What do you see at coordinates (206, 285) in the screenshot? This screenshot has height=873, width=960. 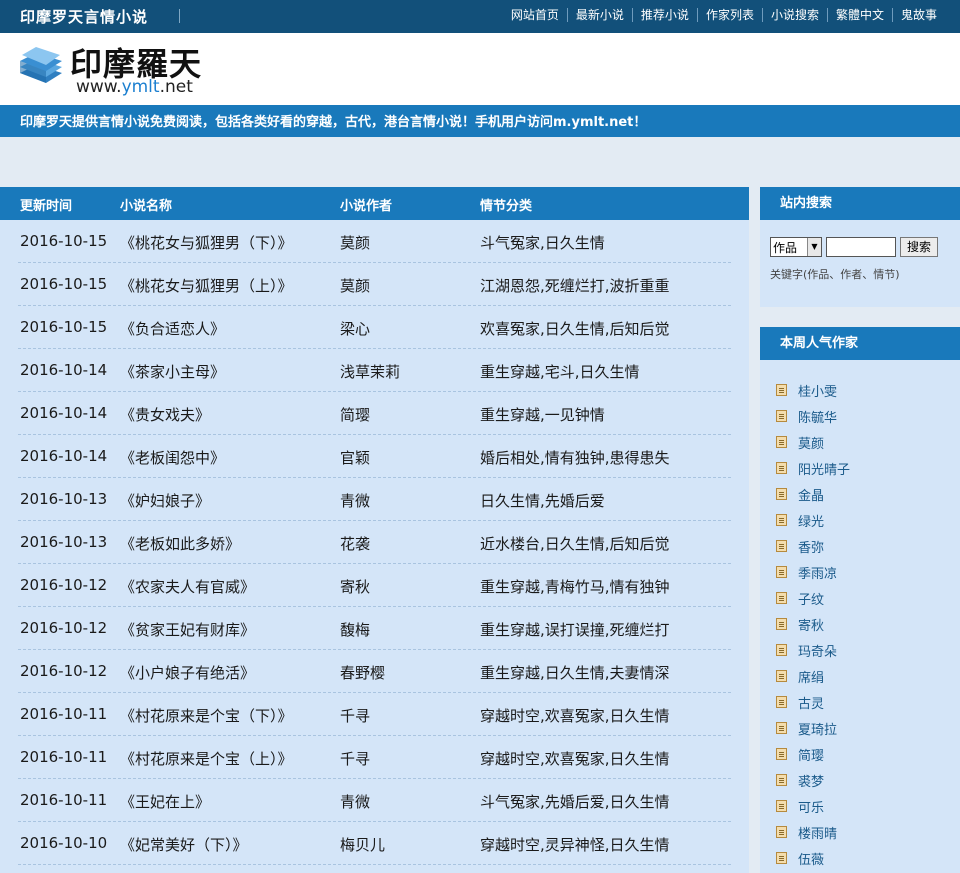 I see `row-title-link: 《桃花女与狐狸男（上）》` at bounding box center [206, 285].